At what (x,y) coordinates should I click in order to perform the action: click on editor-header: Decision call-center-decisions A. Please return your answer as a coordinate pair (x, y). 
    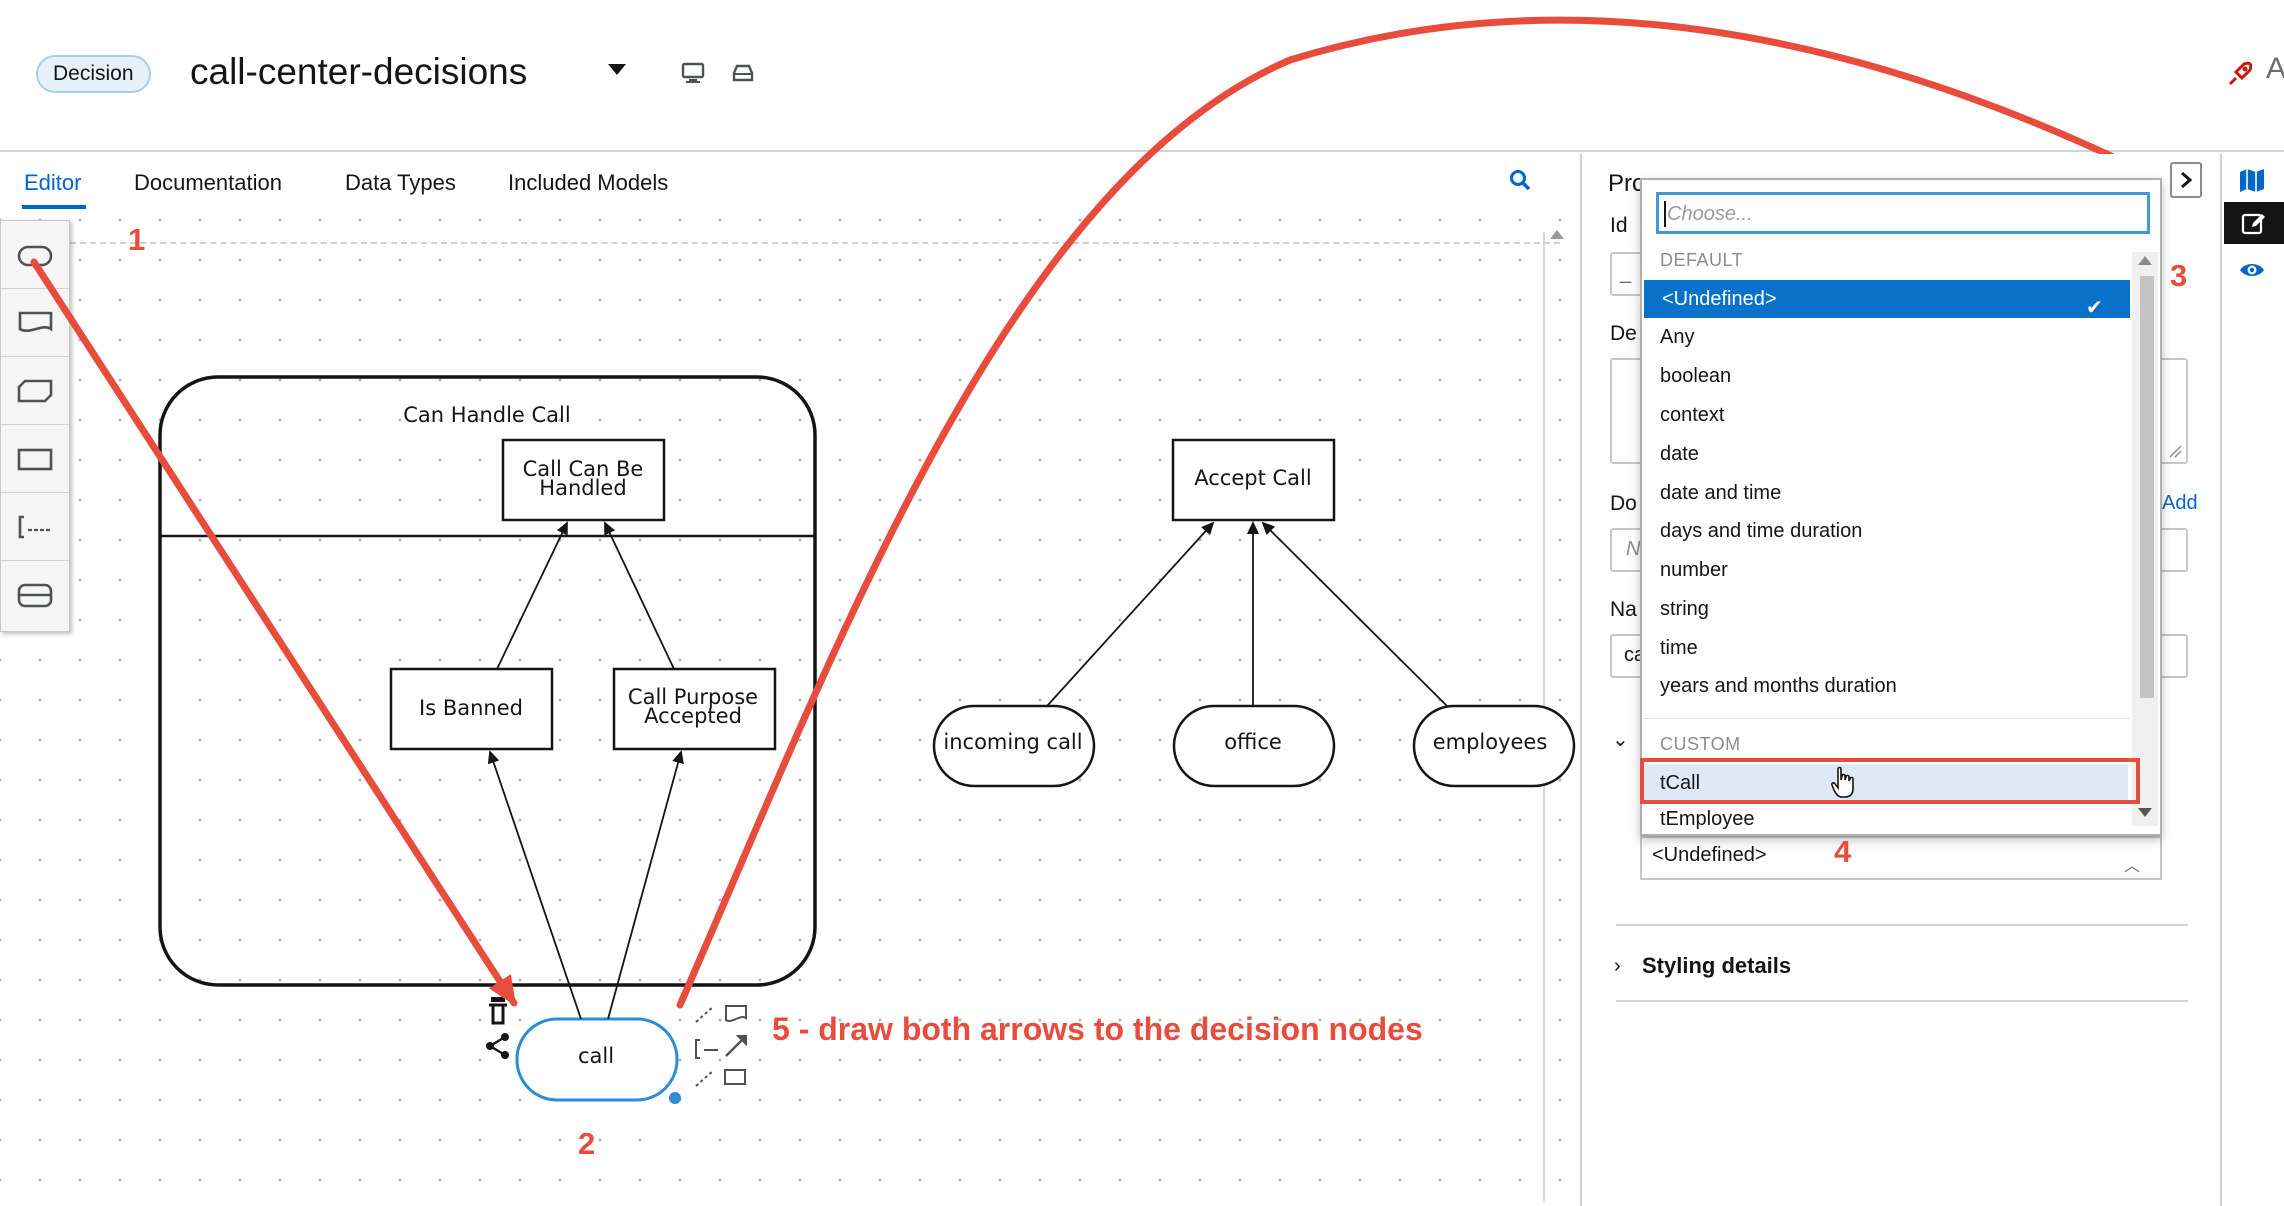
    Looking at the image, I should click on (1142, 76).